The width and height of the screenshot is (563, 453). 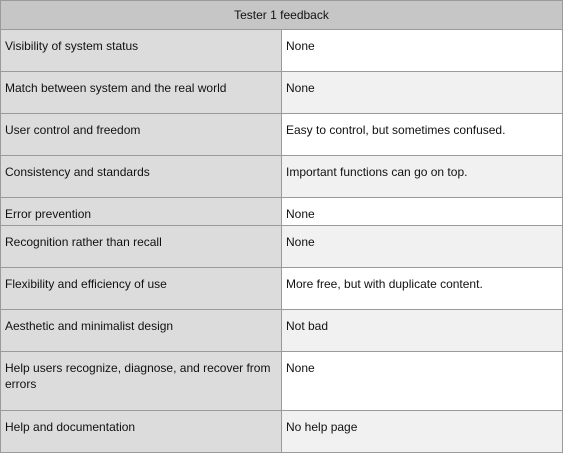 What do you see at coordinates (141, 246) in the screenshot?
I see `criterion-cell: Recognition rather than recall` at bounding box center [141, 246].